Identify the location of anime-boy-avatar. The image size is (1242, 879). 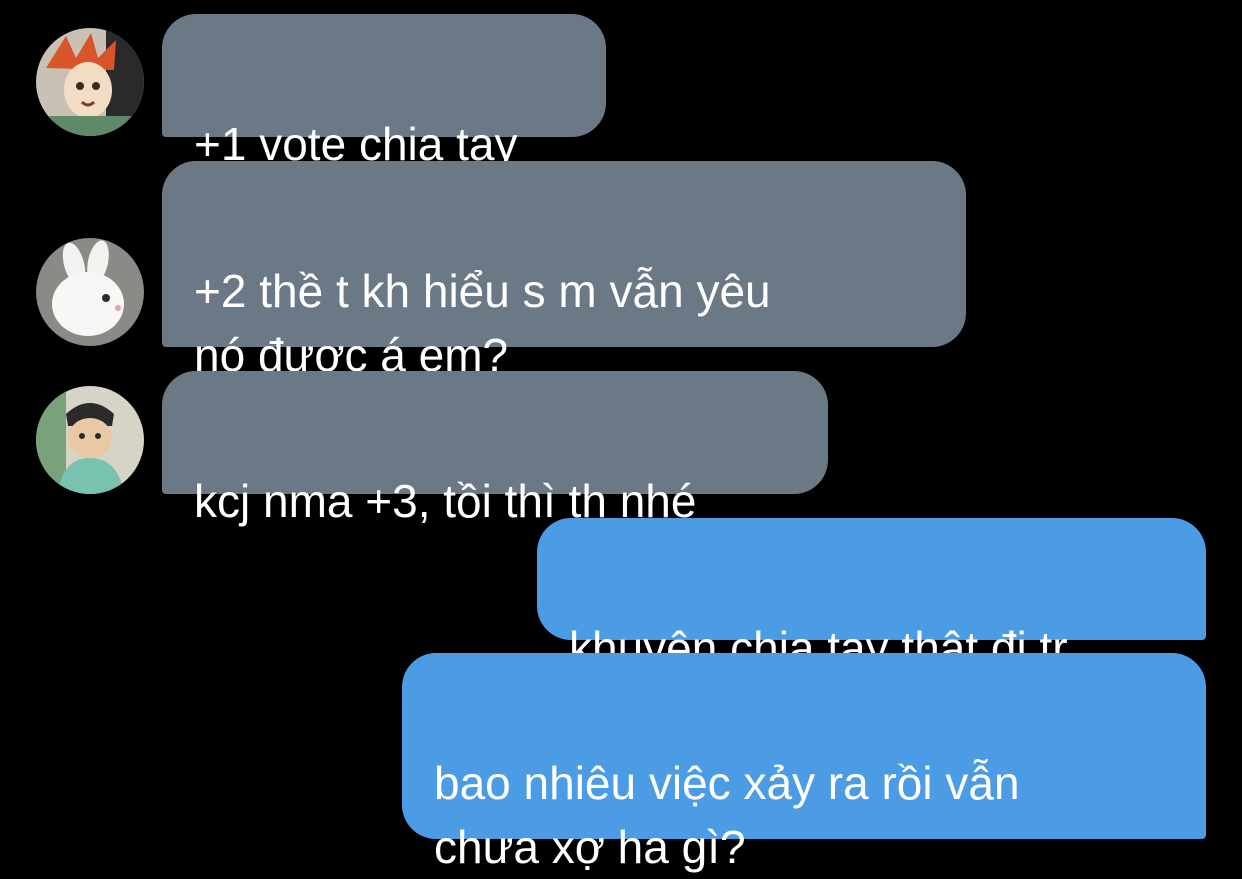
(90, 82).